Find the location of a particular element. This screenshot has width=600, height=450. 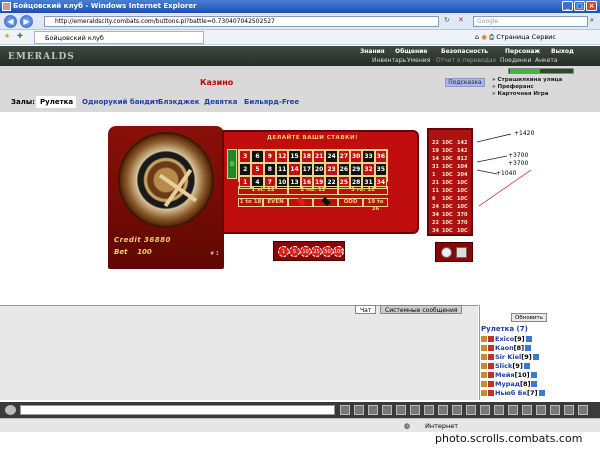

cell-number: 21 is located at coordinates (319, 156).